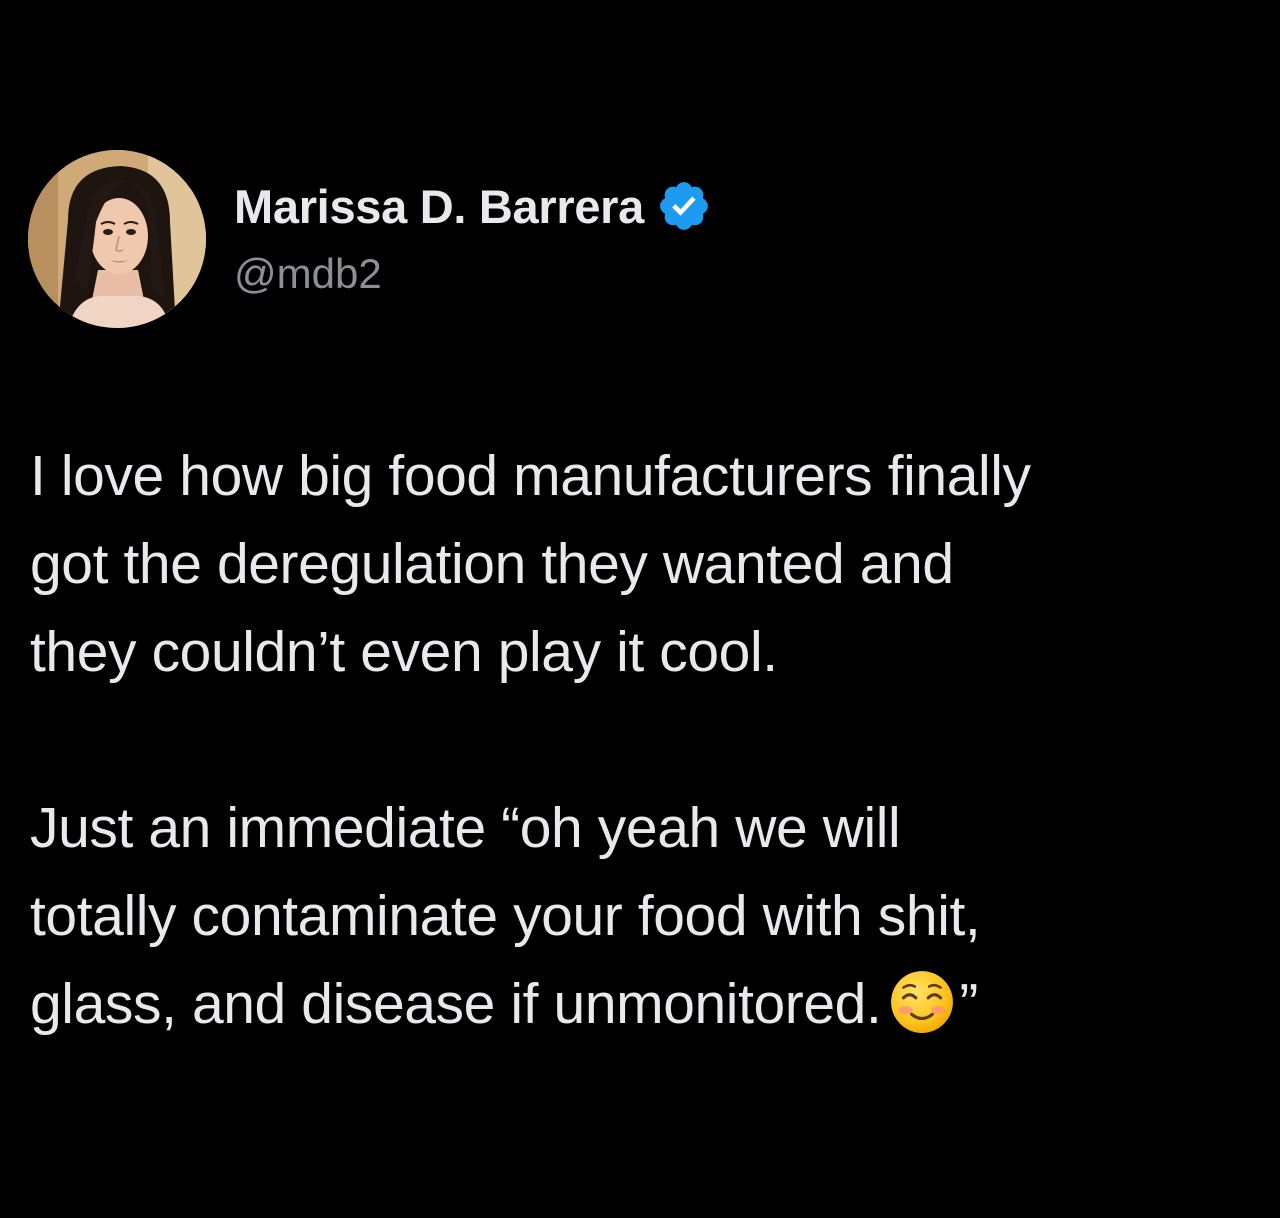 The width and height of the screenshot is (1280, 1218). I want to click on author-display-name: Marissa D. Barrera, so click(439, 206).